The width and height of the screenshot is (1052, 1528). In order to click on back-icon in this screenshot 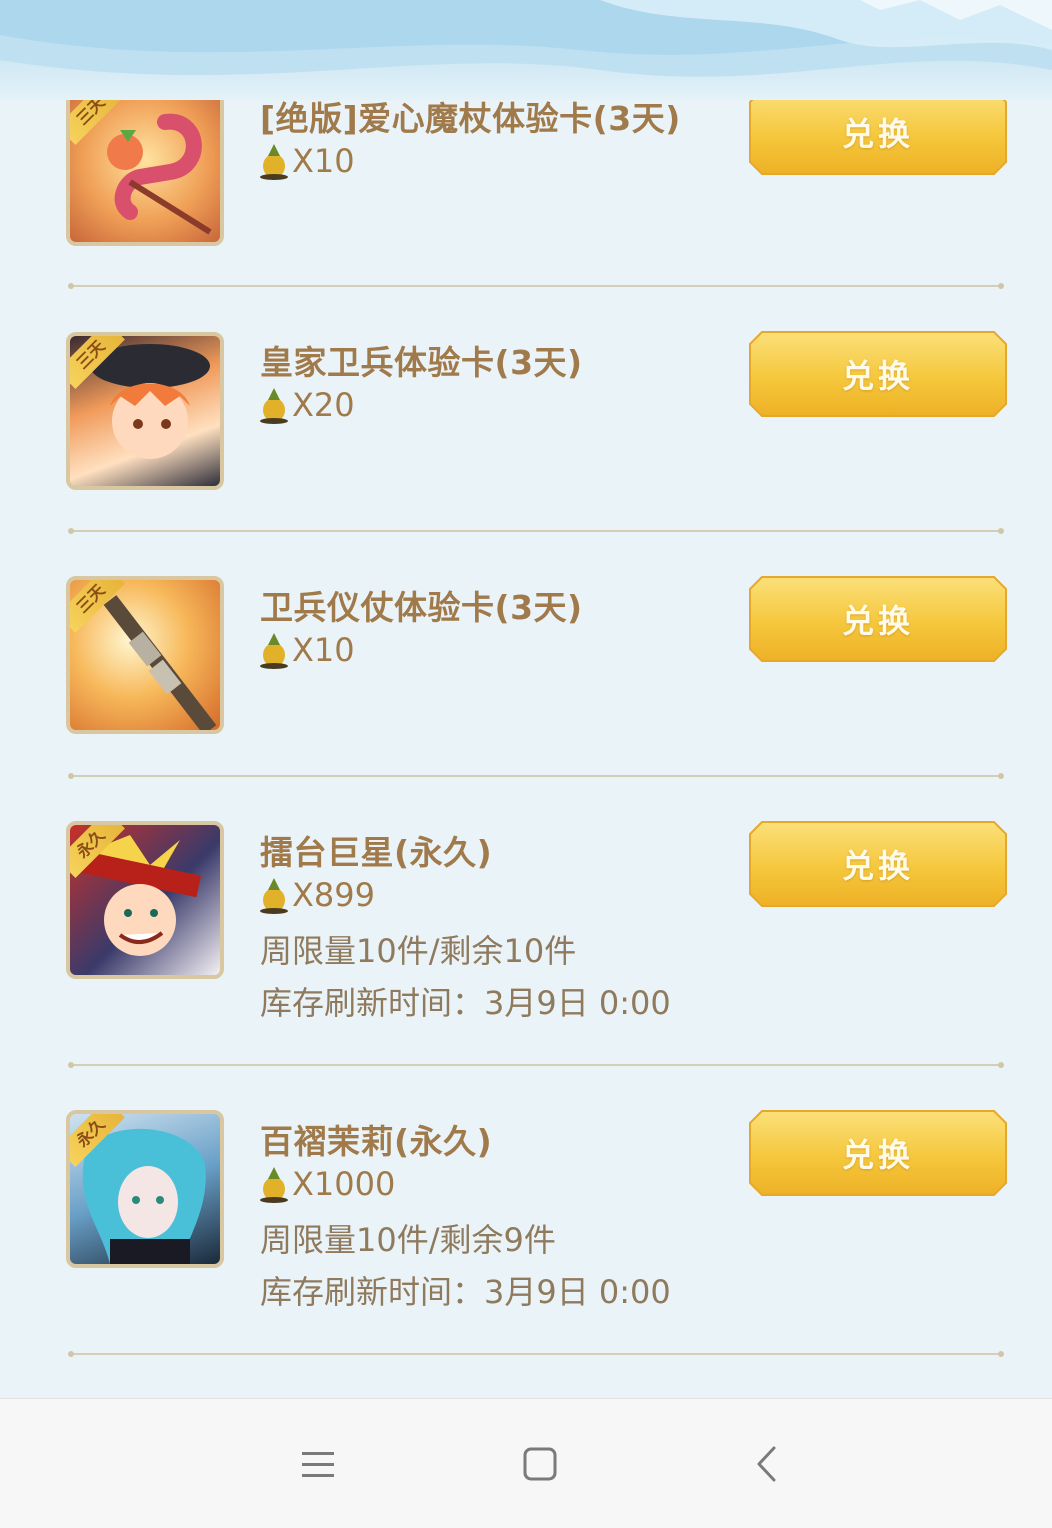, I will do `click(766, 1464)`.